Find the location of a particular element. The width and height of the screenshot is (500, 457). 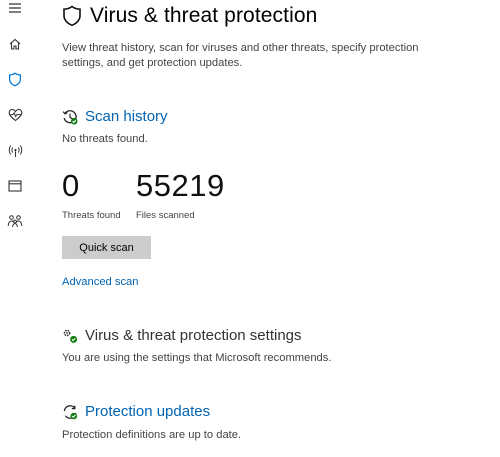

page-title: Virus & threat protection is located at coordinates (204, 15).